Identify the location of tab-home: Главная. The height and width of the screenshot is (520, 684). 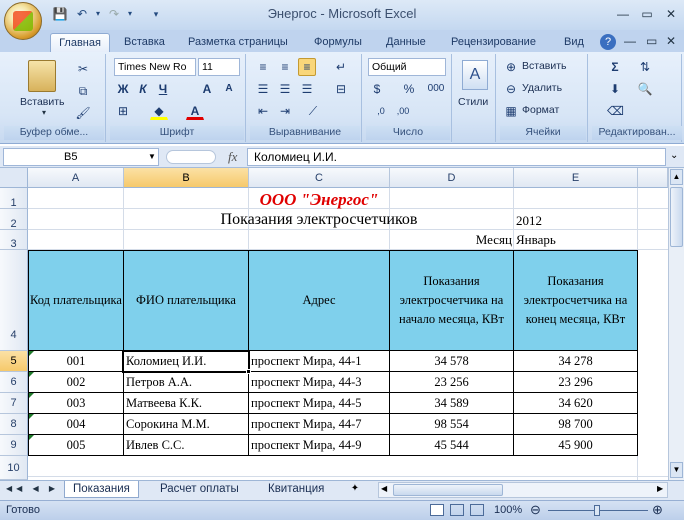
(80, 42).